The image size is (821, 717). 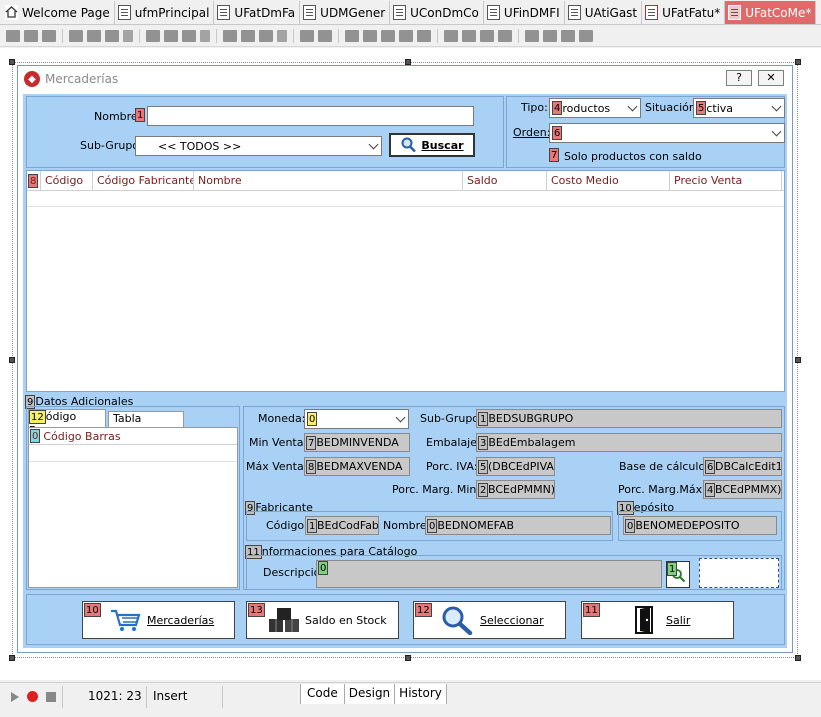 What do you see at coordinates (158, 620) in the screenshot?
I see `mercaderias-button: 10 Mercaderías` at bounding box center [158, 620].